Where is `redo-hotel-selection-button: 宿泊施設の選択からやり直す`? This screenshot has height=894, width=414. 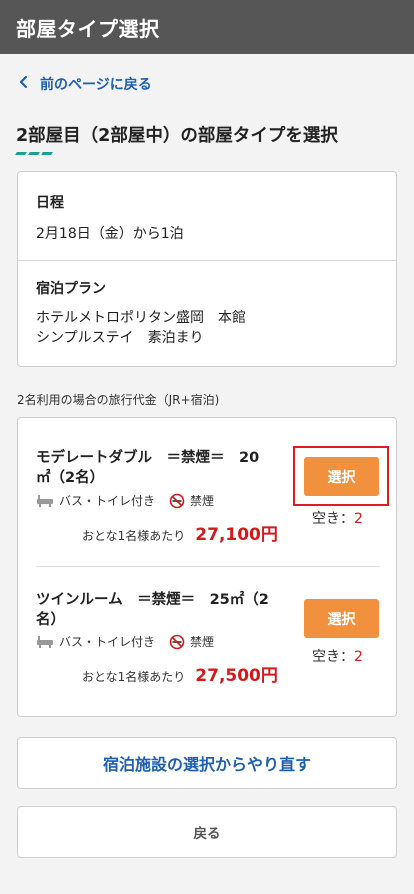 redo-hotel-selection-button: 宿泊施設の選択からやり直す is located at coordinates (207, 763).